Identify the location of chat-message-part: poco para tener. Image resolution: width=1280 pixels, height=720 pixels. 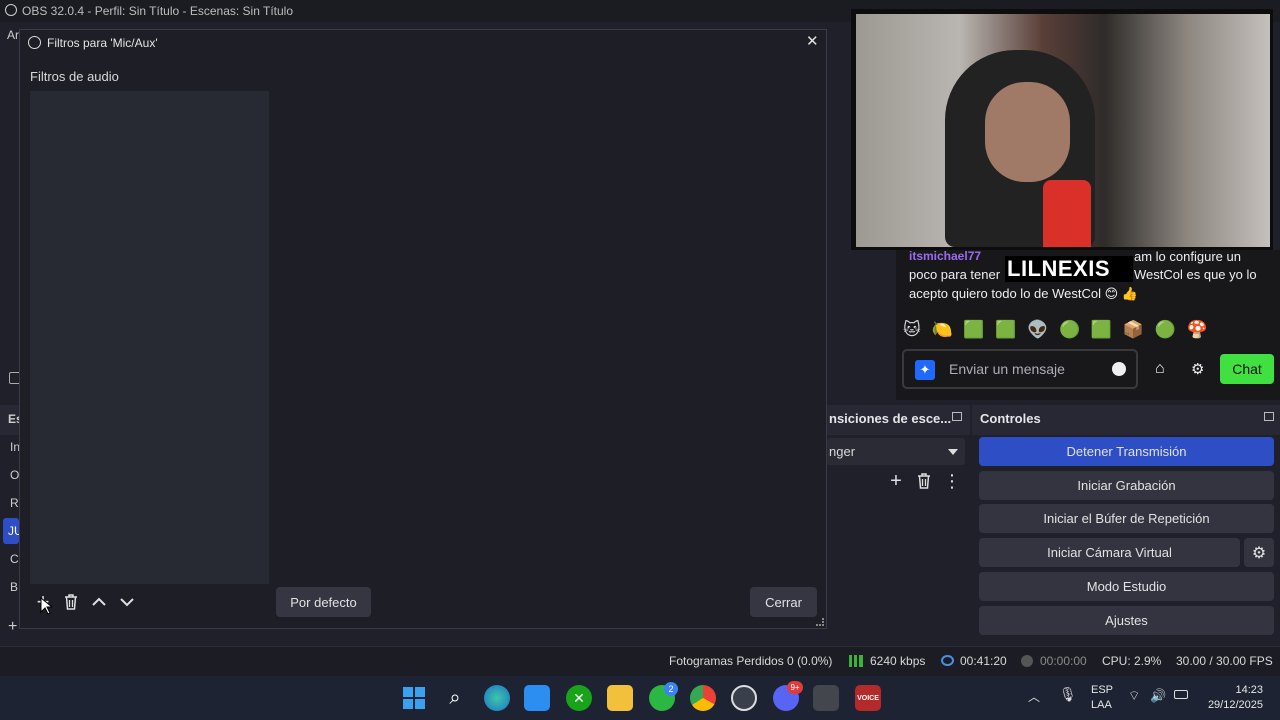
(955, 274).